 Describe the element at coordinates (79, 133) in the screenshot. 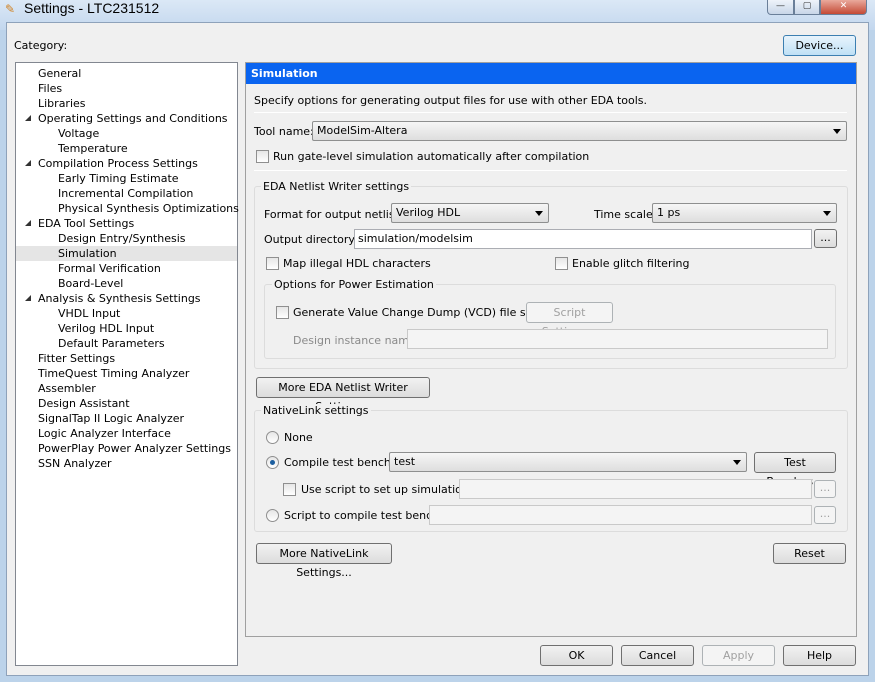

I see `tree-item-label: Voltage` at that location.